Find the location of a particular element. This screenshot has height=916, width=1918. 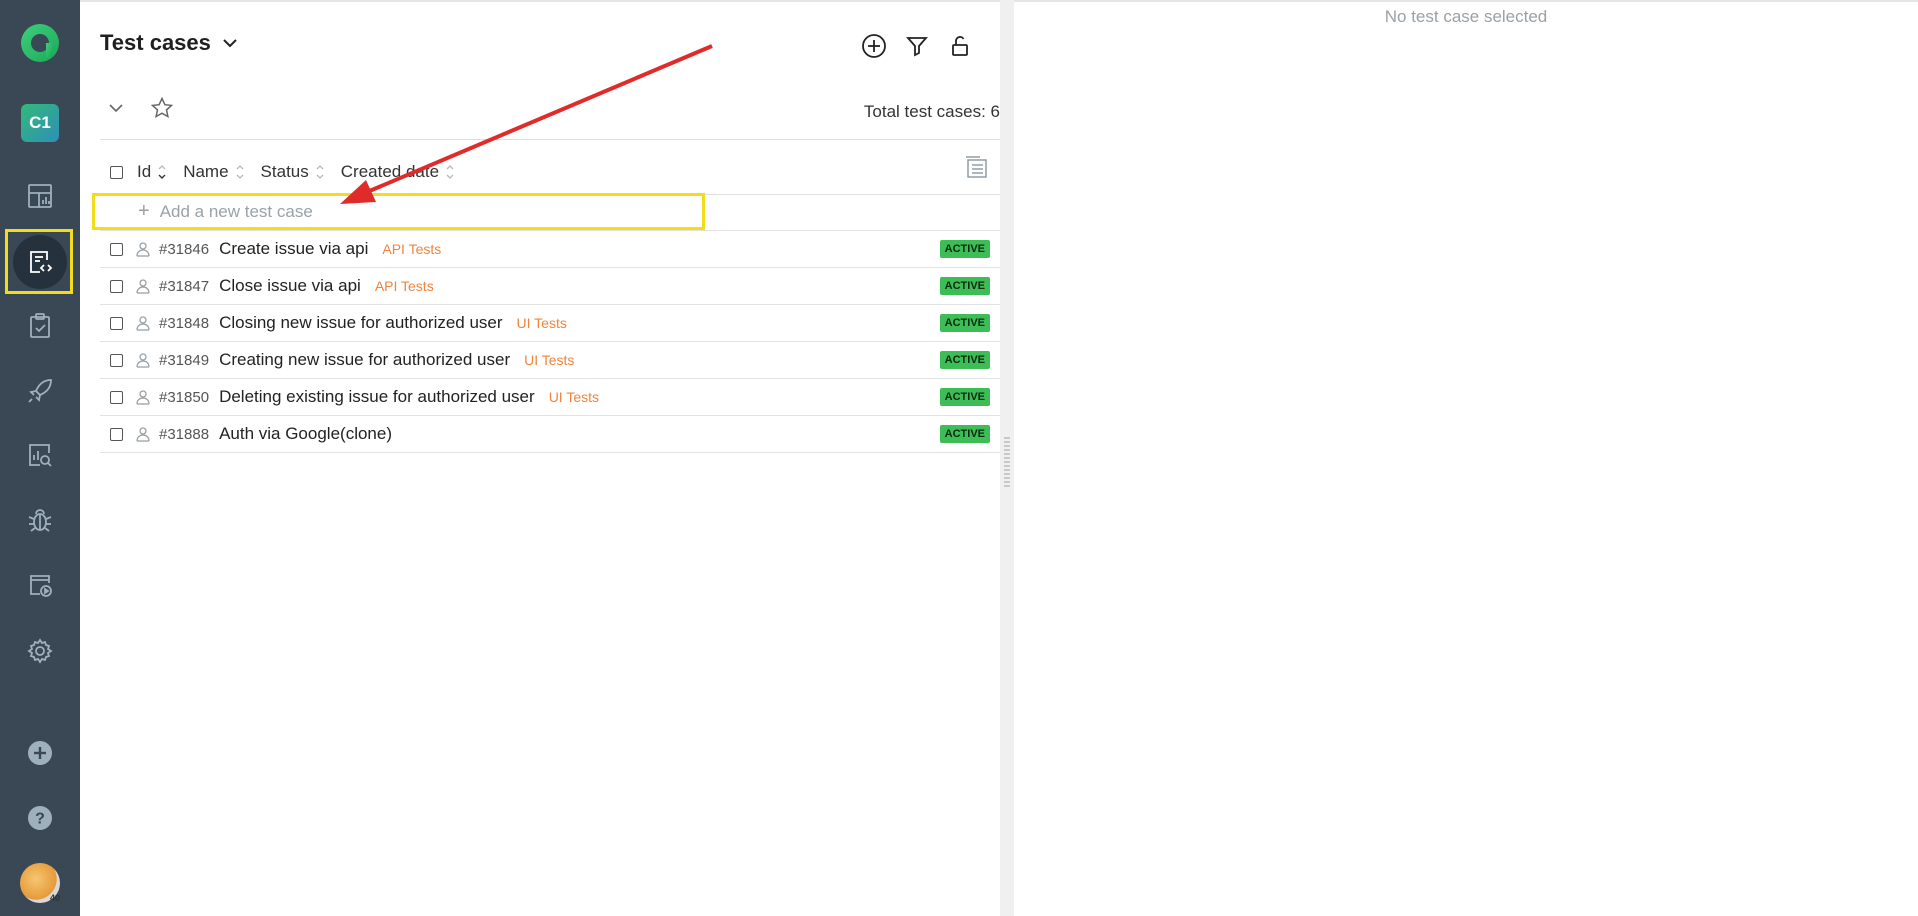

test-case-id: #31850 is located at coordinates (184, 397).